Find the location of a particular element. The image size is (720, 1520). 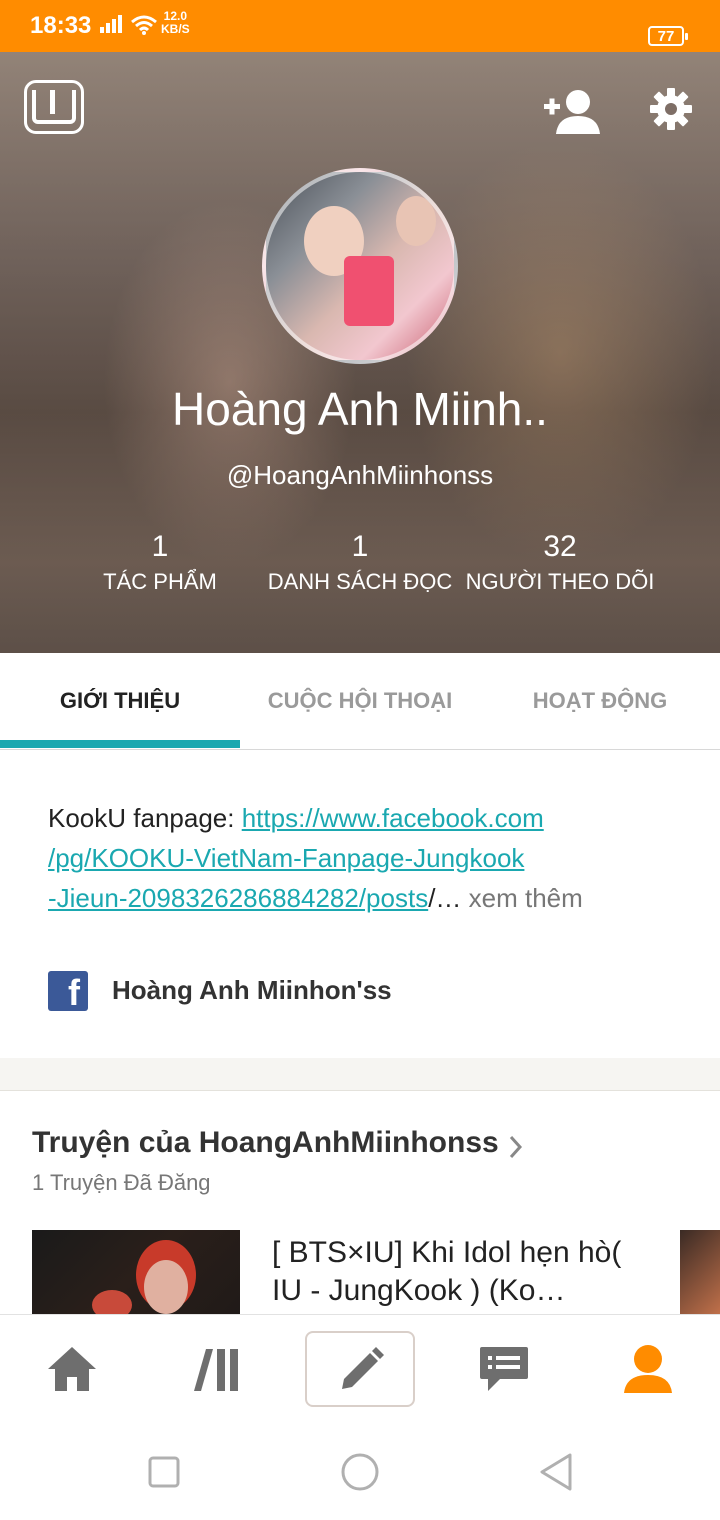

stat-followers: 32 NGƯỜI THEO DÕI is located at coordinates (560, 564).